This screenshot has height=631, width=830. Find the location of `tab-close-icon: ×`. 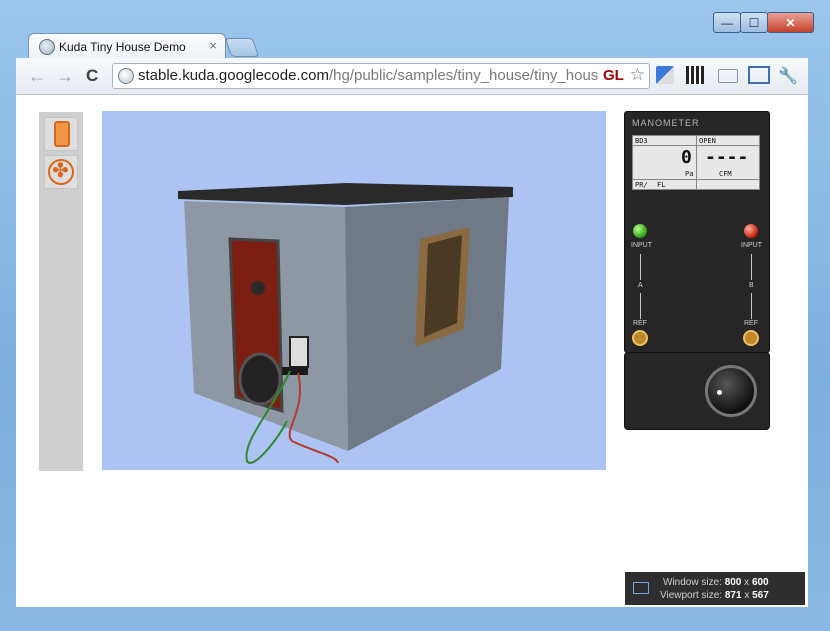

tab-close-icon: × is located at coordinates (213, 45).